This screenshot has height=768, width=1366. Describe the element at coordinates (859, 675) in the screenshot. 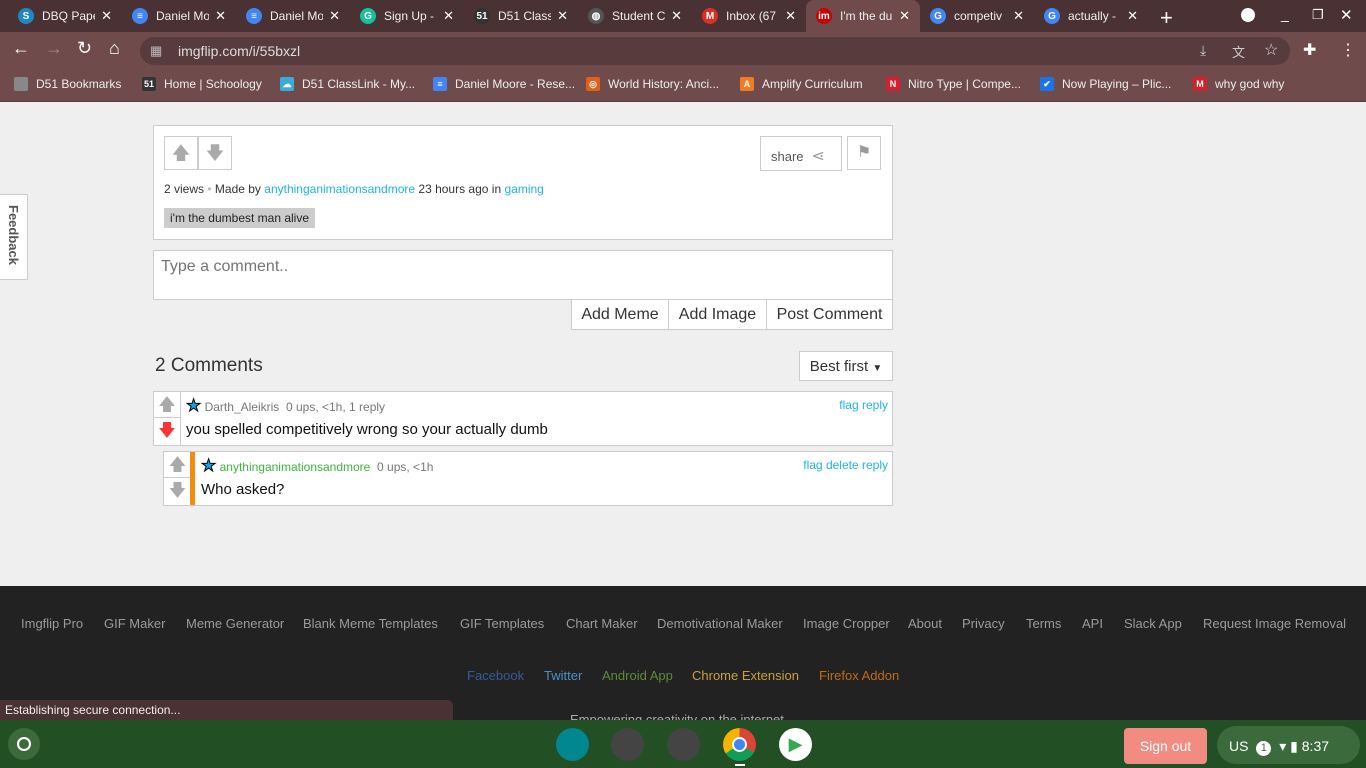

I see `footer-social-link: Firefox Addon` at that location.